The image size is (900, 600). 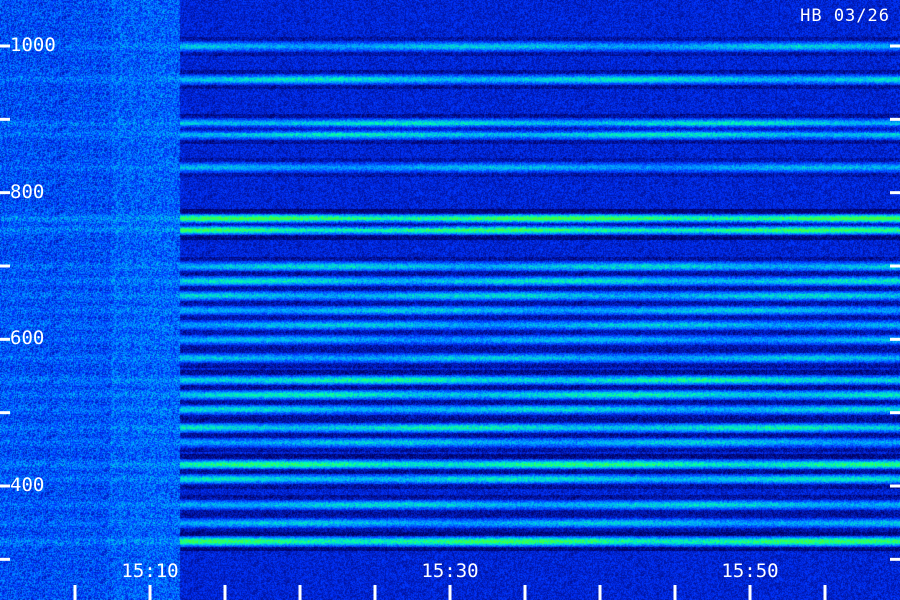 I want to click on y-tick-label: 1000, so click(x=33, y=45).